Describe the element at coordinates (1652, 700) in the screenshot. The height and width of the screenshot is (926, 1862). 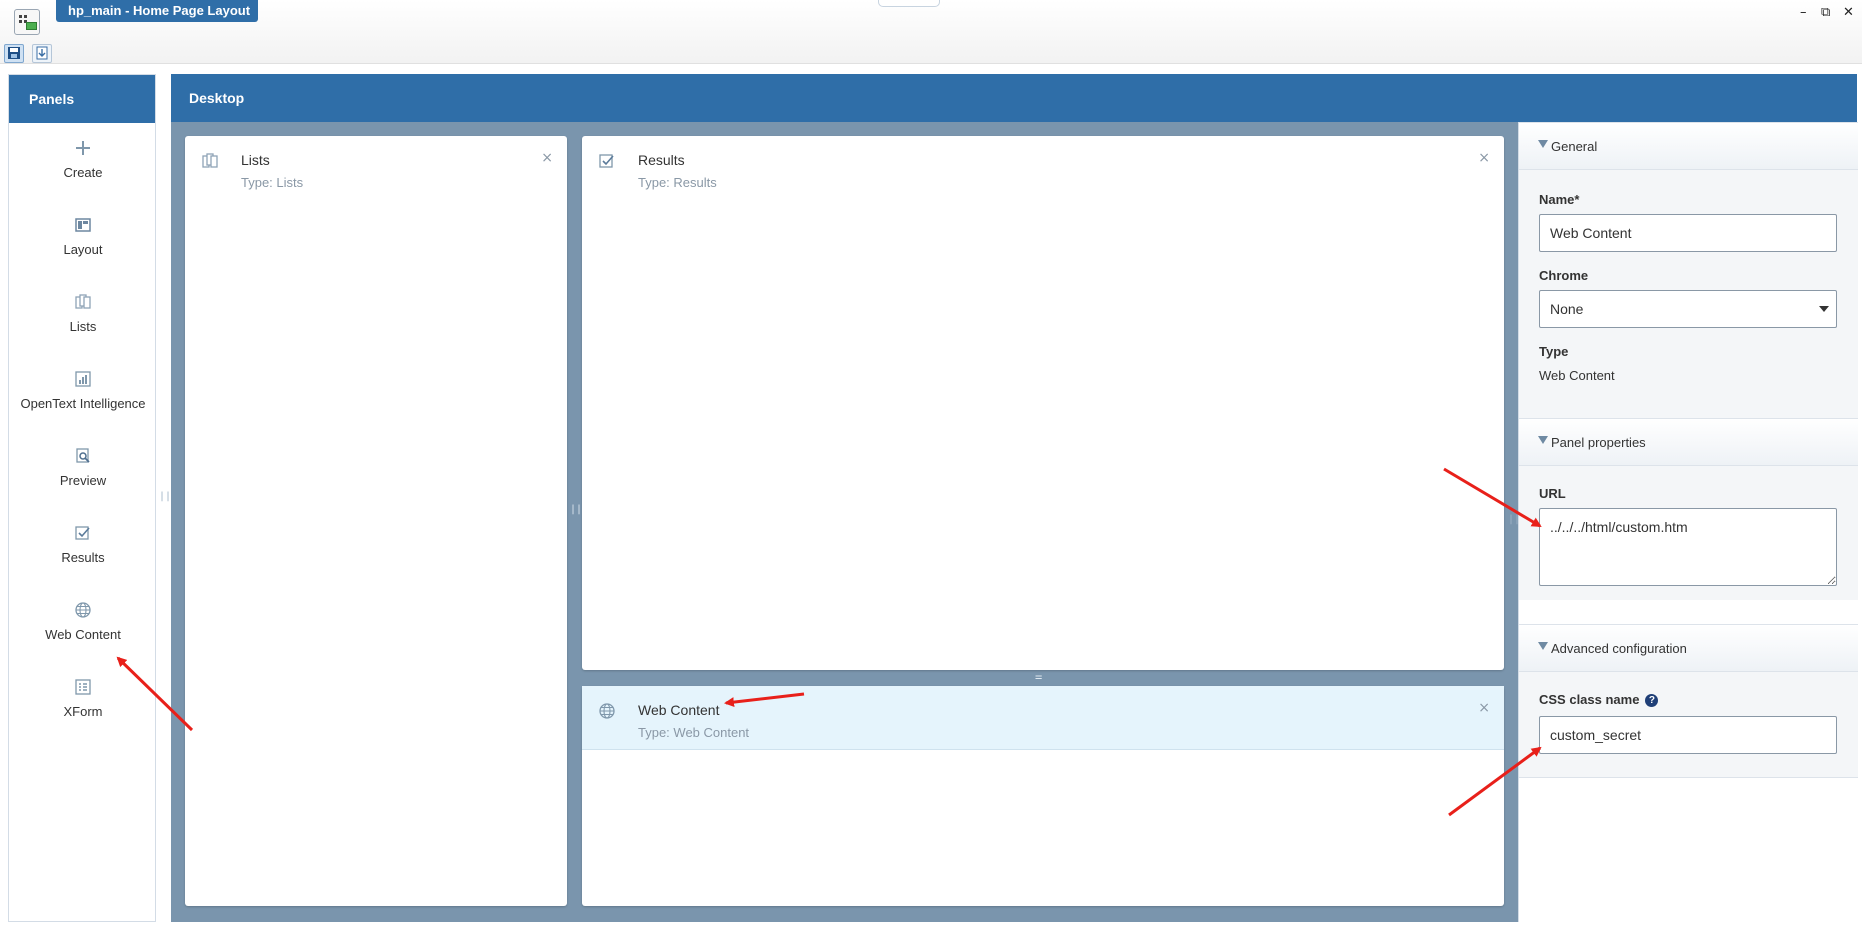
I see `help-icon: ?` at that location.